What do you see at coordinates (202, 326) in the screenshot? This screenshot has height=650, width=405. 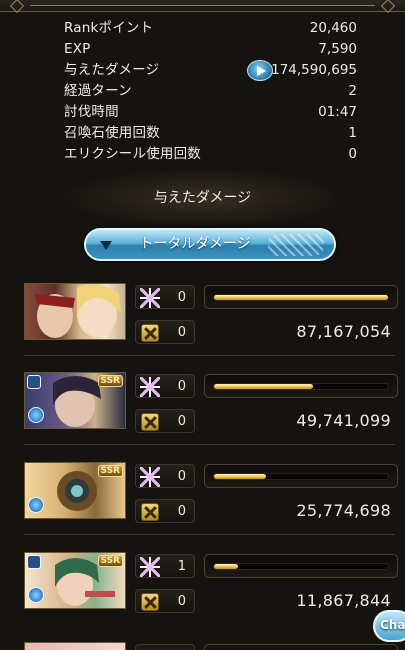 I see `player-row: 0 0 87,167,054` at bounding box center [202, 326].